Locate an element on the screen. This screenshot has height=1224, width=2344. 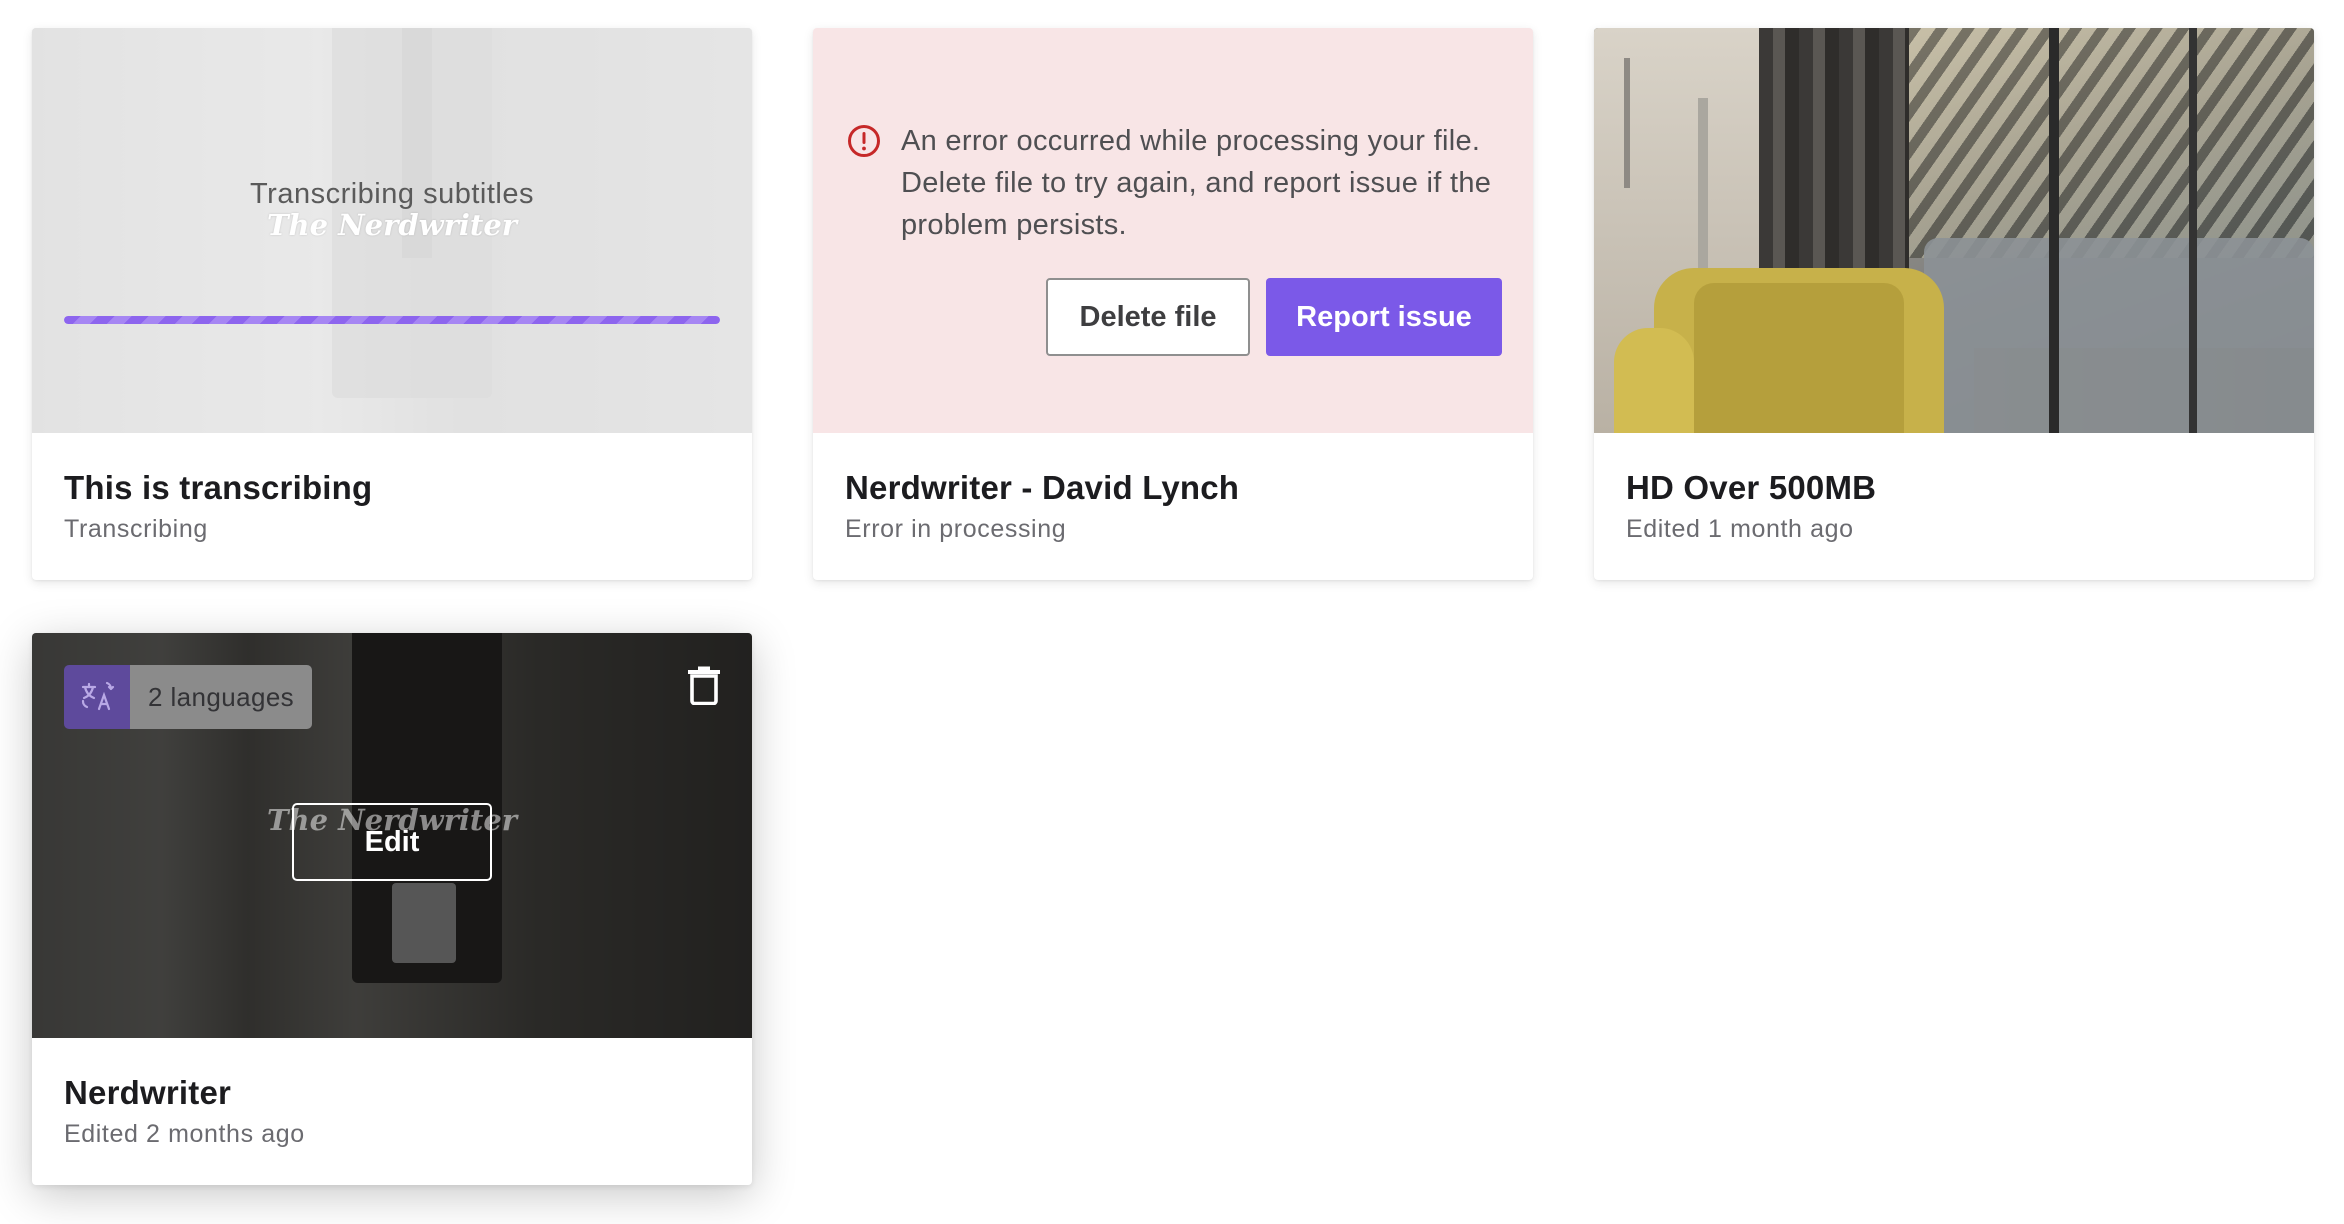
languages-count: 2 languages is located at coordinates (221, 697).